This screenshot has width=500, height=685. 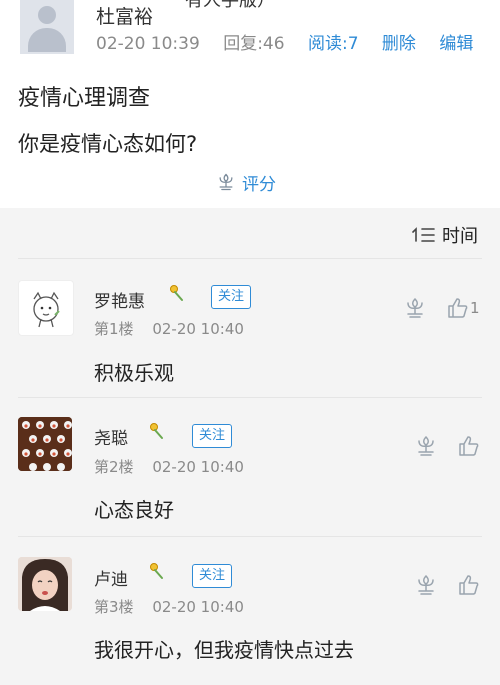 I want to click on post-meta: 02-20 10:39 回复:46 阅读:7 删除 编辑, so click(x=293, y=41).